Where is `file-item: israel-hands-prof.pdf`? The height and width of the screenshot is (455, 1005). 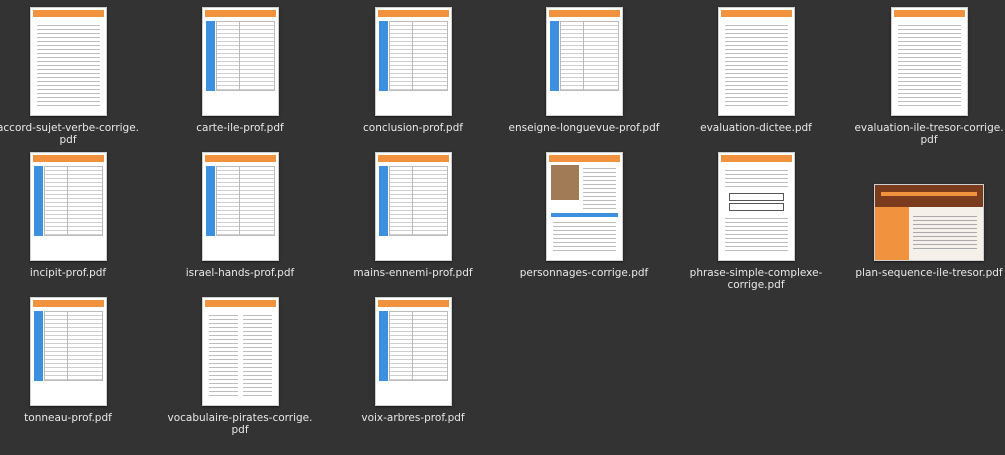
file-item: israel-hands-prof.pdf is located at coordinates (240, 215).